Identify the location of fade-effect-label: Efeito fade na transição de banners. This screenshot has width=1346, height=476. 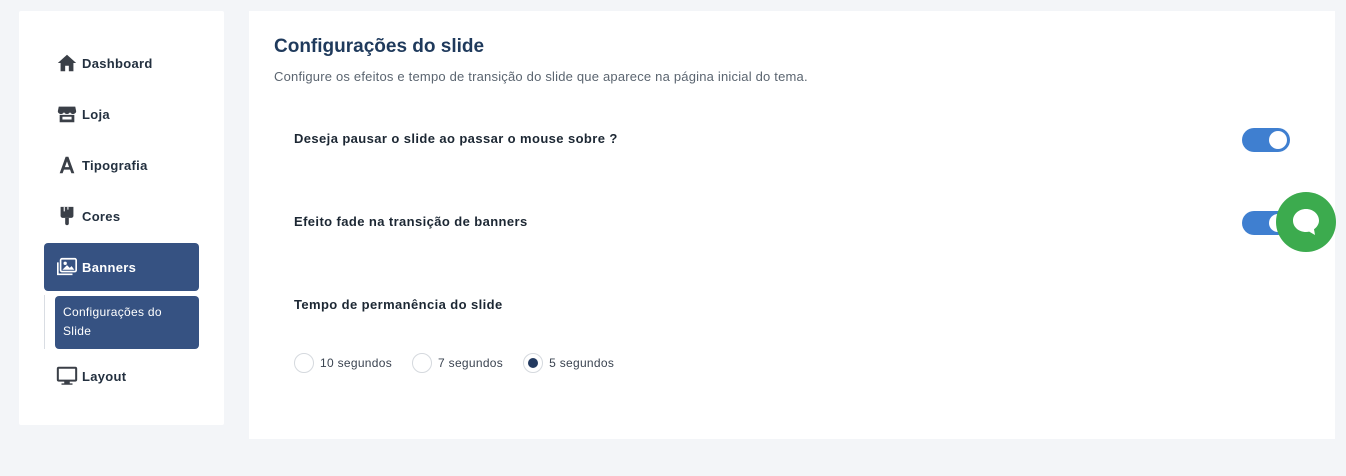
(411, 221).